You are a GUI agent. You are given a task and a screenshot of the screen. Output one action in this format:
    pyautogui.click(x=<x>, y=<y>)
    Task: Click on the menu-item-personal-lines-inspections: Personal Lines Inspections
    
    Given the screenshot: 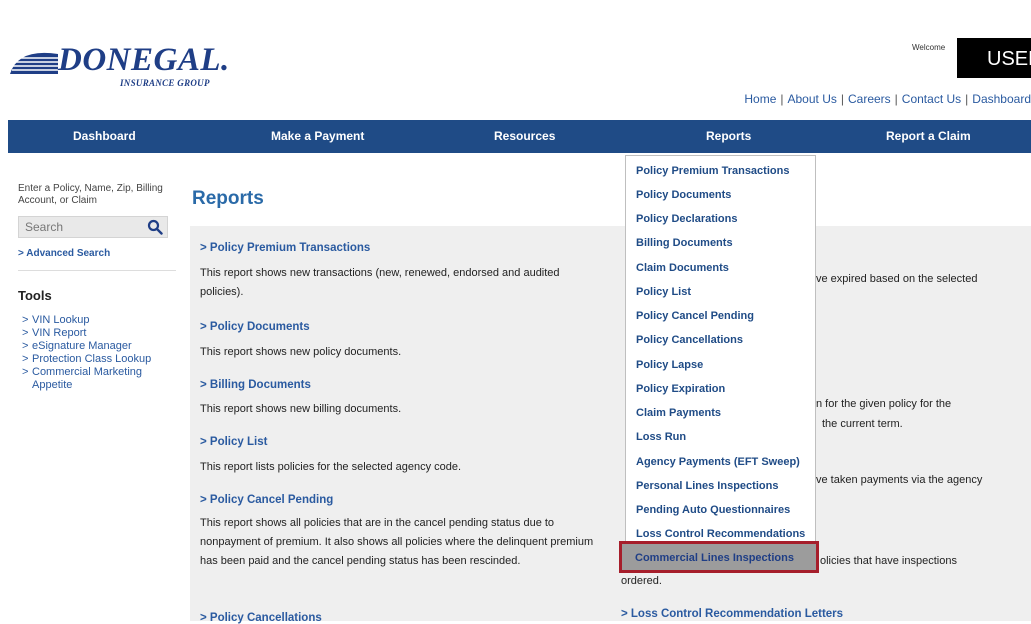 What is the action you would take?
    pyautogui.click(x=707, y=486)
    